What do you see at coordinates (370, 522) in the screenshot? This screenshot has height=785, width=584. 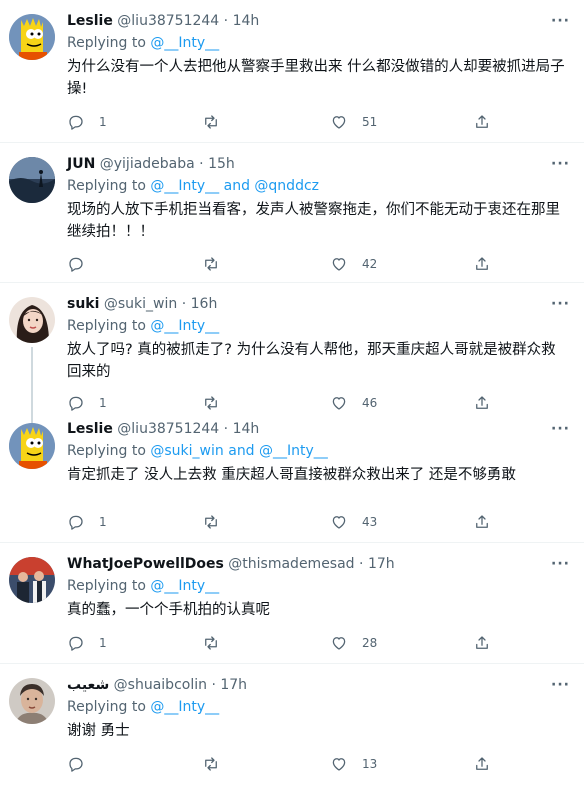 I see `like-count: 43` at bounding box center [370, 522].